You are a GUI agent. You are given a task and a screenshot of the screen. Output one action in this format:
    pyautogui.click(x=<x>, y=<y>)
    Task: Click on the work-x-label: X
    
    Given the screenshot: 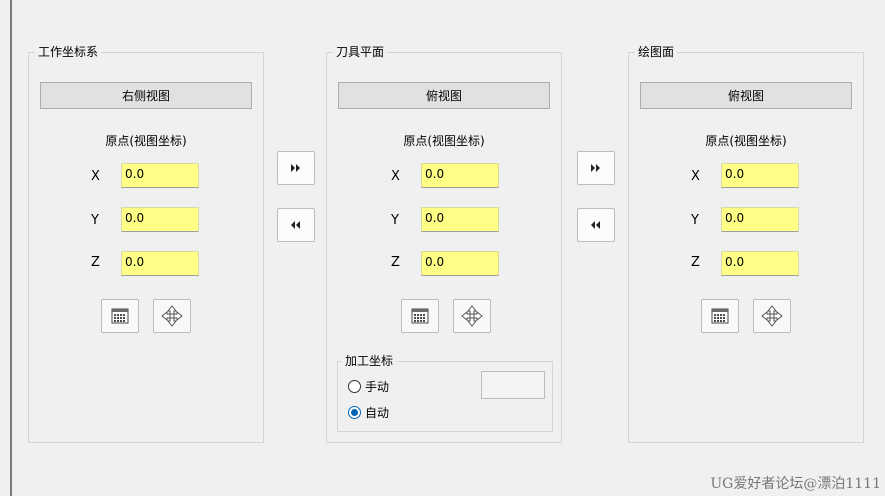 What is the action you would take?
    pyautogui.click(x=95, y=176)
    